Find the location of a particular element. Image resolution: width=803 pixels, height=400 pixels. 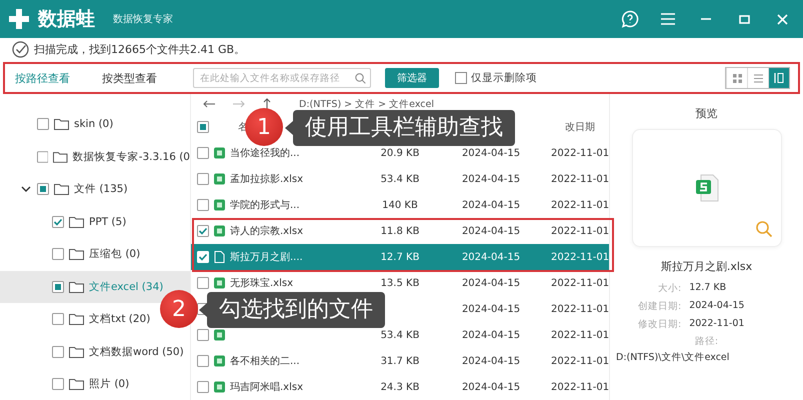

table-cell-text: 20.9 KB is located at coordinates (400, 153).